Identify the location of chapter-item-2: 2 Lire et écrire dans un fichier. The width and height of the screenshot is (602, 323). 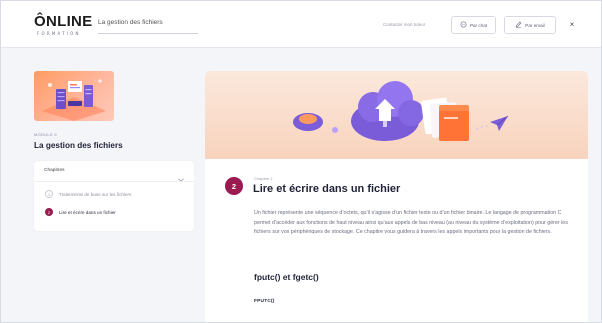
(80, 212).